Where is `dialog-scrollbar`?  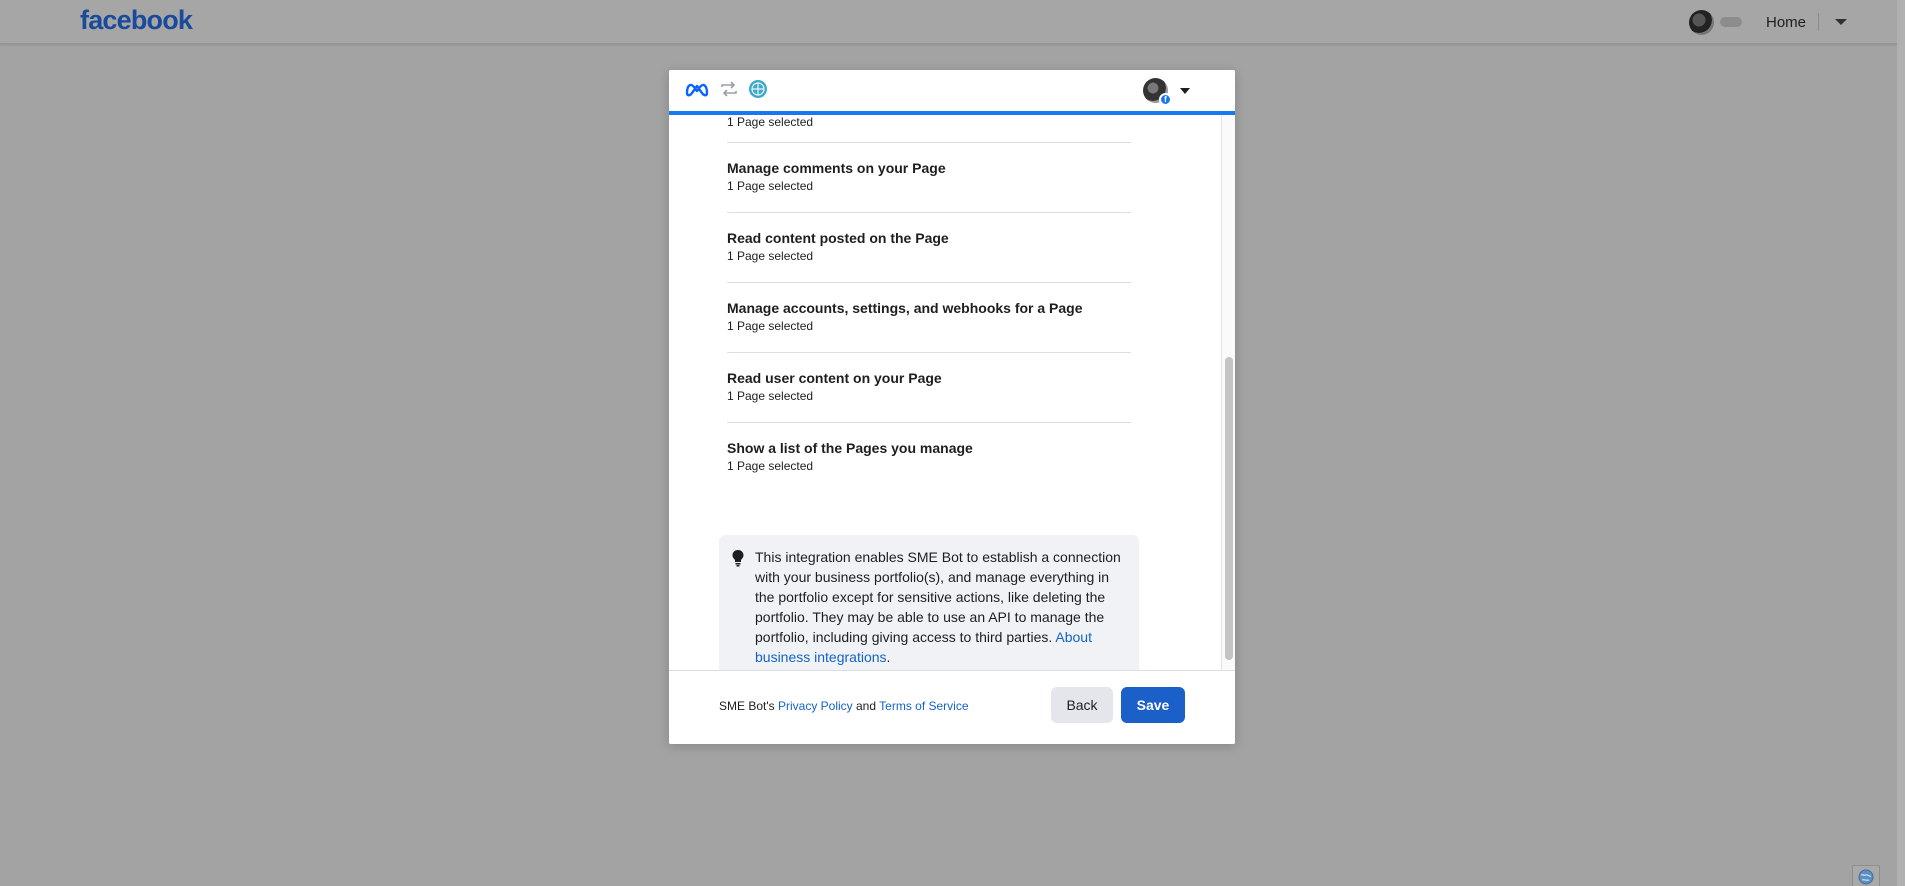 dialog-scrollbar is located at coordinates (1228, 392).